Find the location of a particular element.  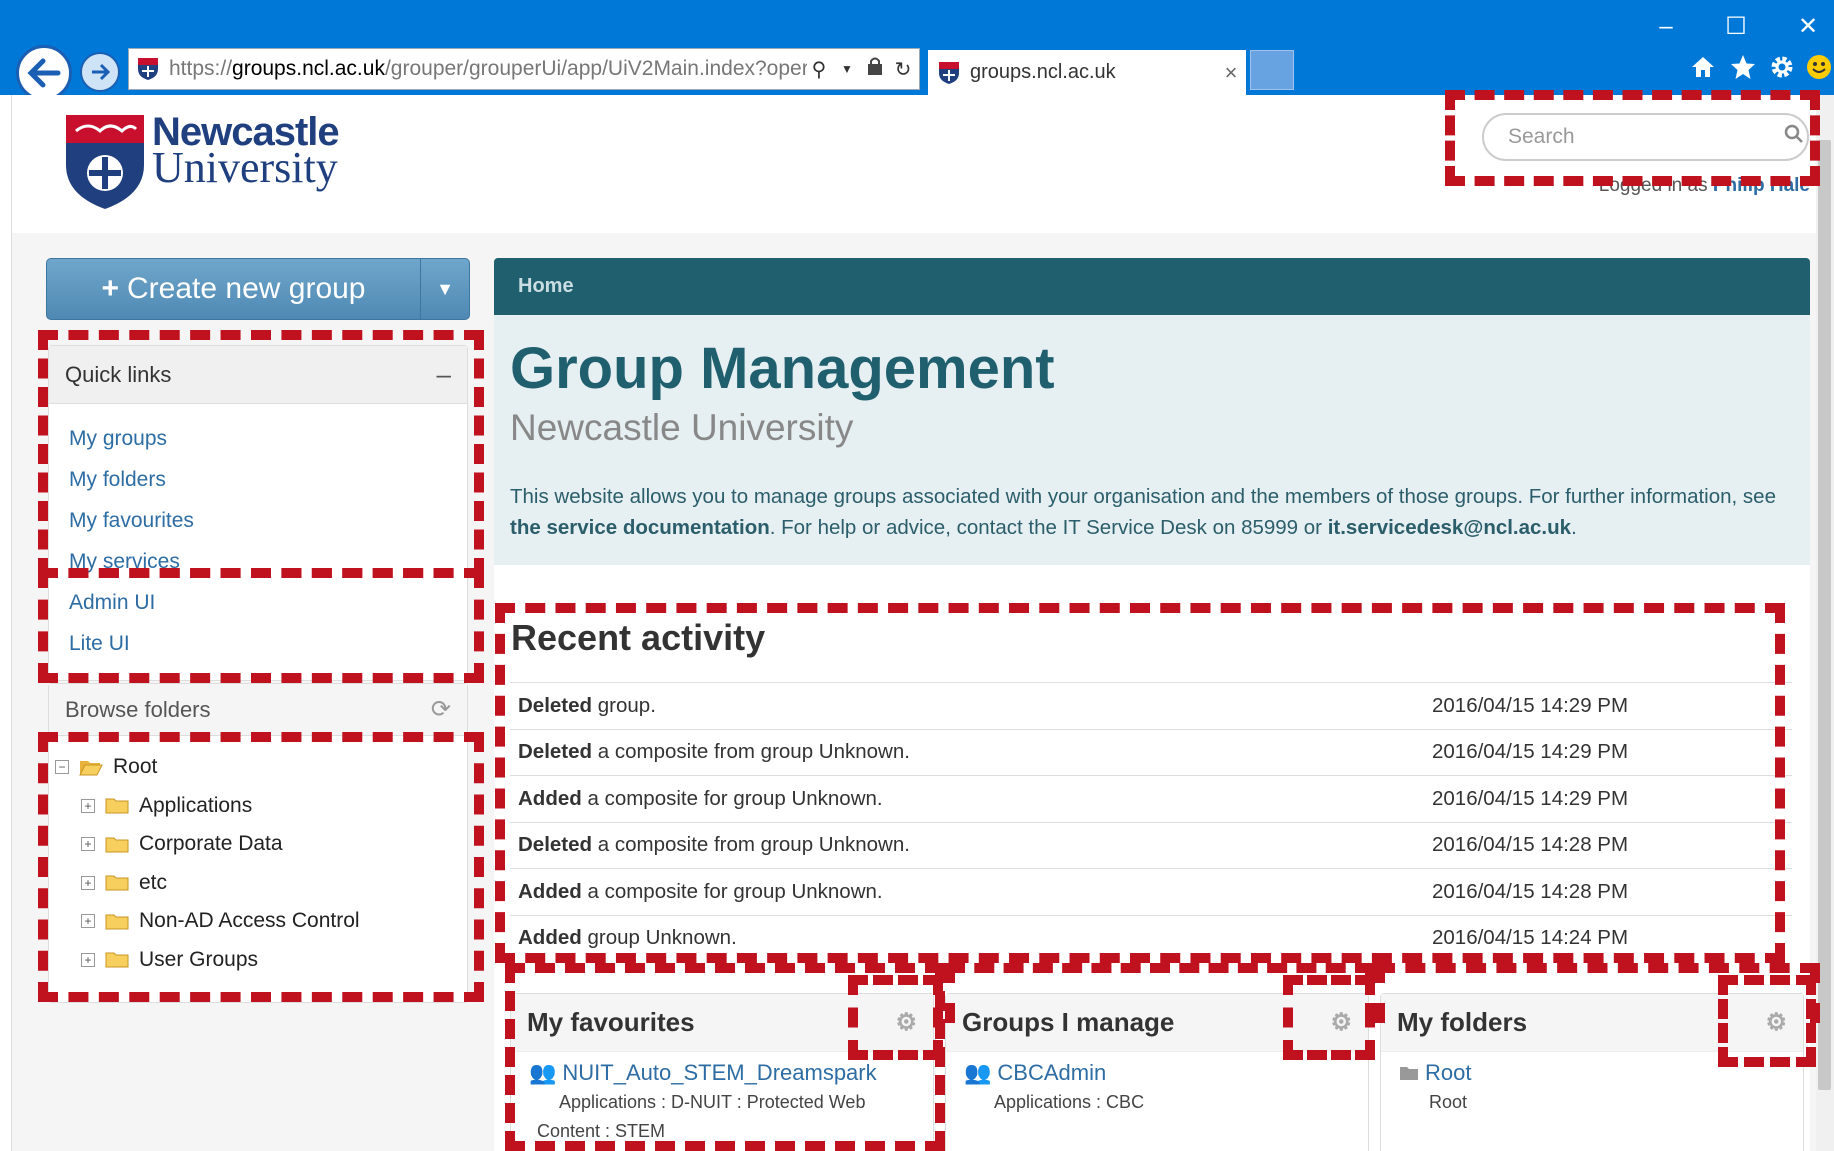

back-button is located at coordinates (44, 73).